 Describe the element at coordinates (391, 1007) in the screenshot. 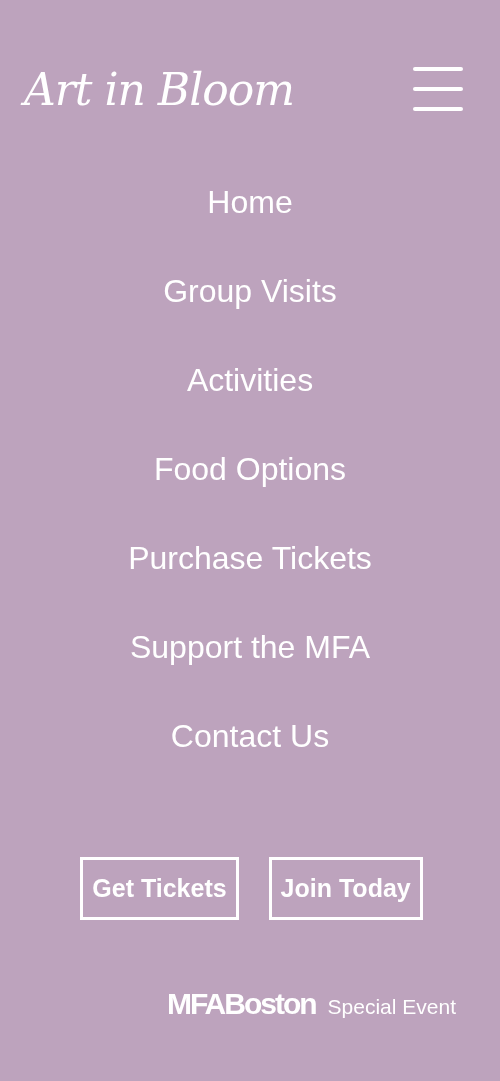

I see `tagline: Special Event` at that location.